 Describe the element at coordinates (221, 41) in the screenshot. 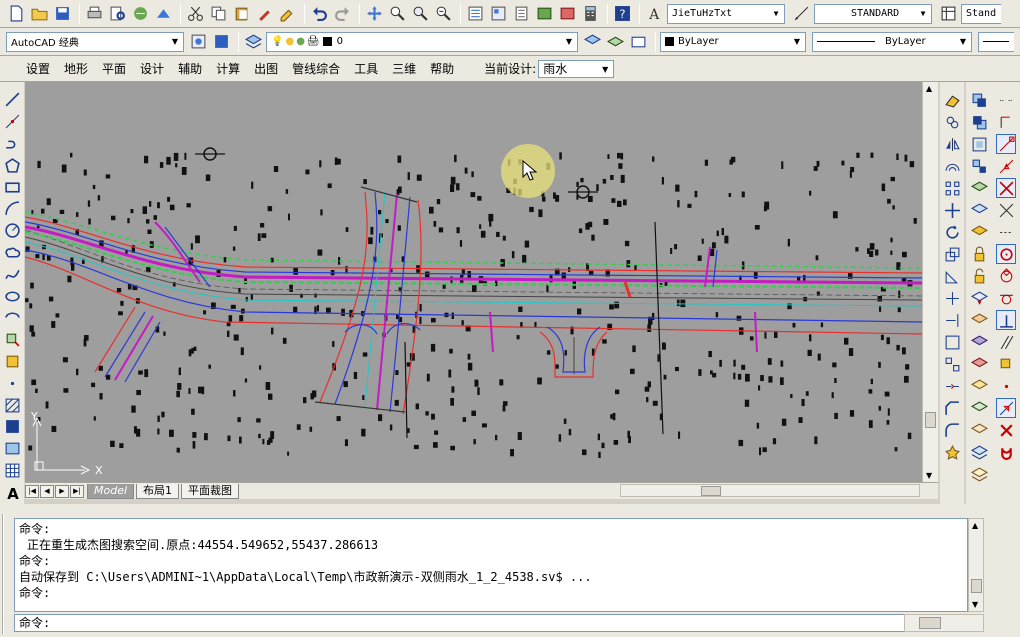

I see `workspace-save-icon` at that location.